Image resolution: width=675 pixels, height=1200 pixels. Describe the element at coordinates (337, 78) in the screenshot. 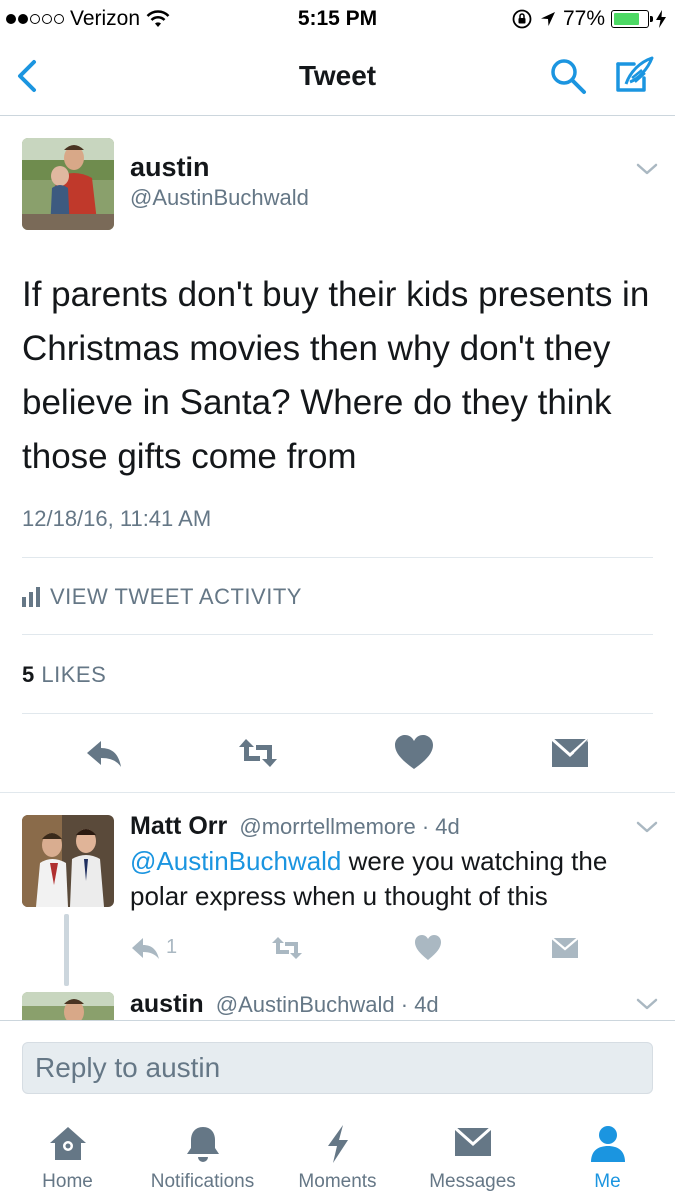

I see `nav-bar: Tweet` at that location.